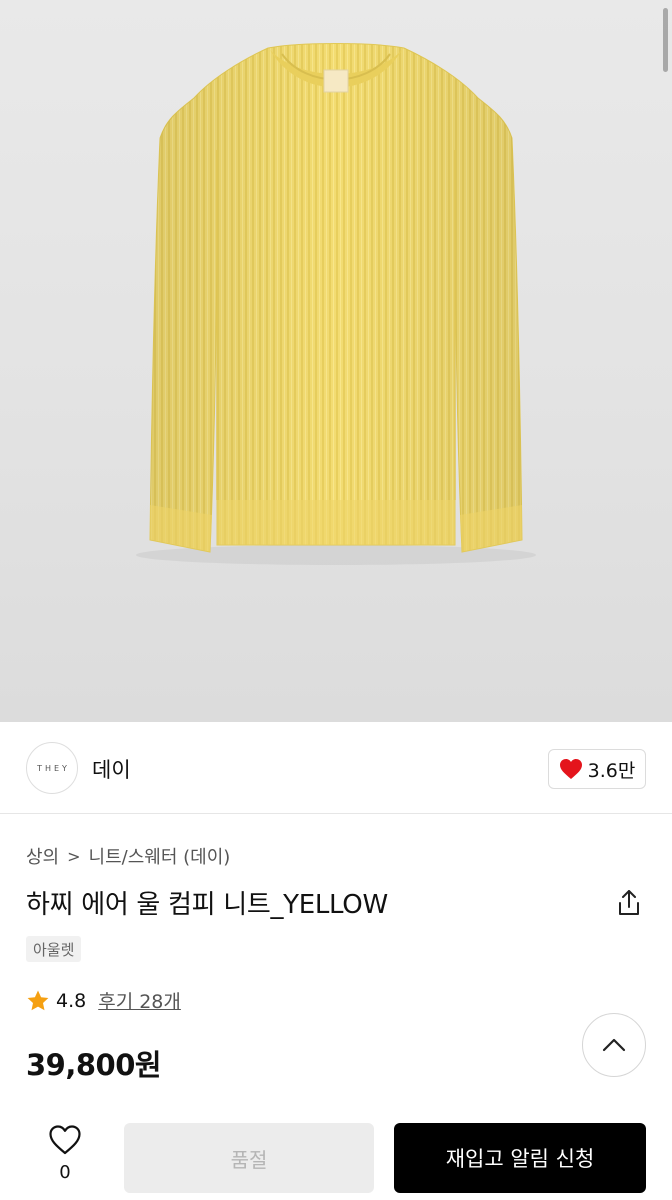  What do you see at coordinates (570, 769) in the screenshot?
I see `heart-filled-icon` at bounding box center [570, 769].